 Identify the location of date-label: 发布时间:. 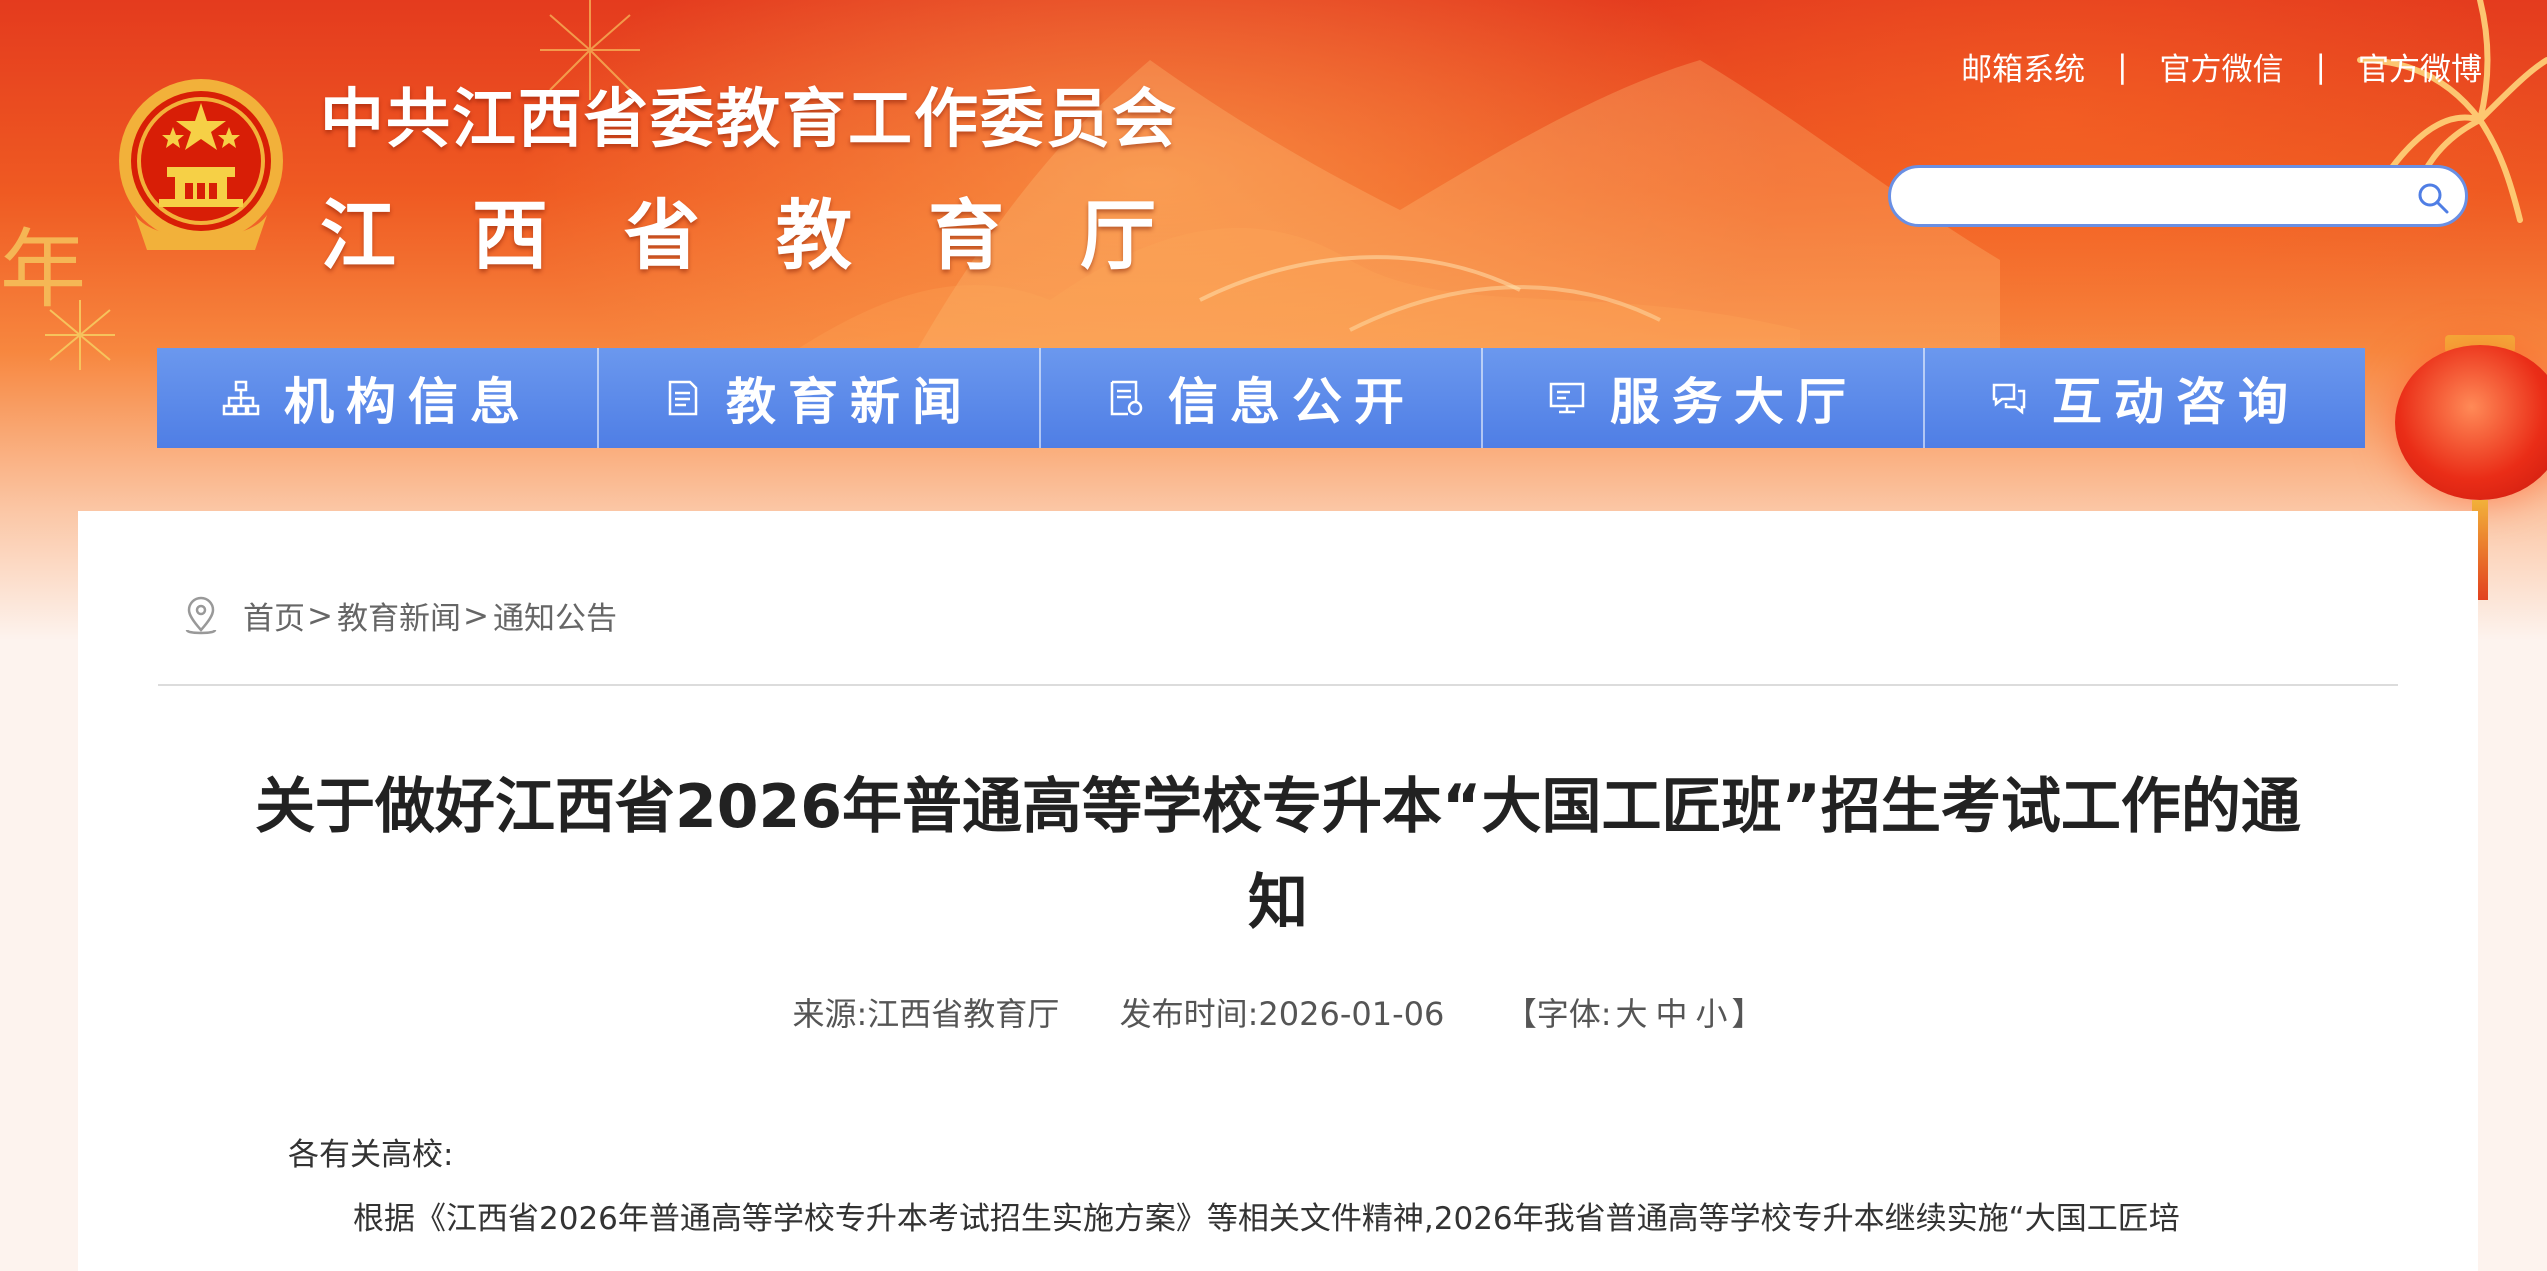
(1189, 1014).